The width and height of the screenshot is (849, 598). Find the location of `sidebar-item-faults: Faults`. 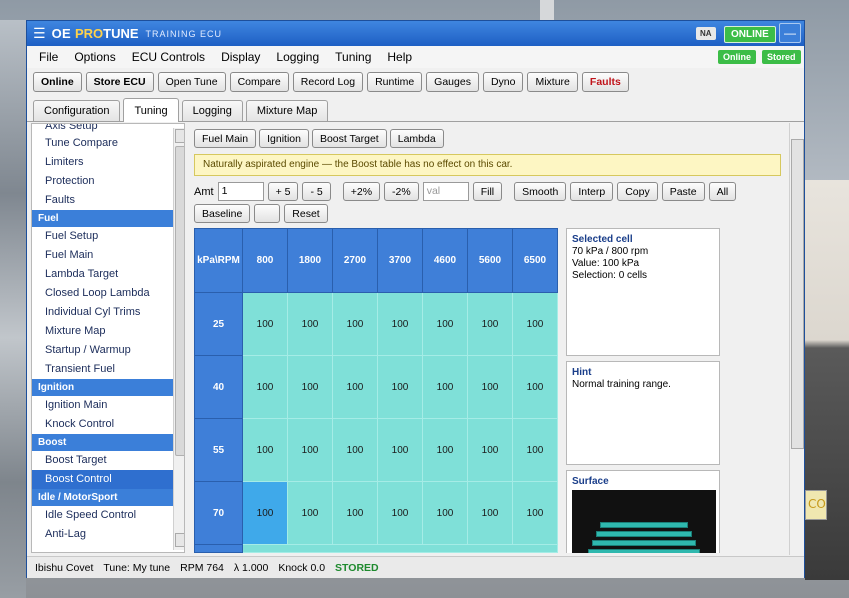

sidebar-item-faults: Faults is located at coordinates (108, 200).